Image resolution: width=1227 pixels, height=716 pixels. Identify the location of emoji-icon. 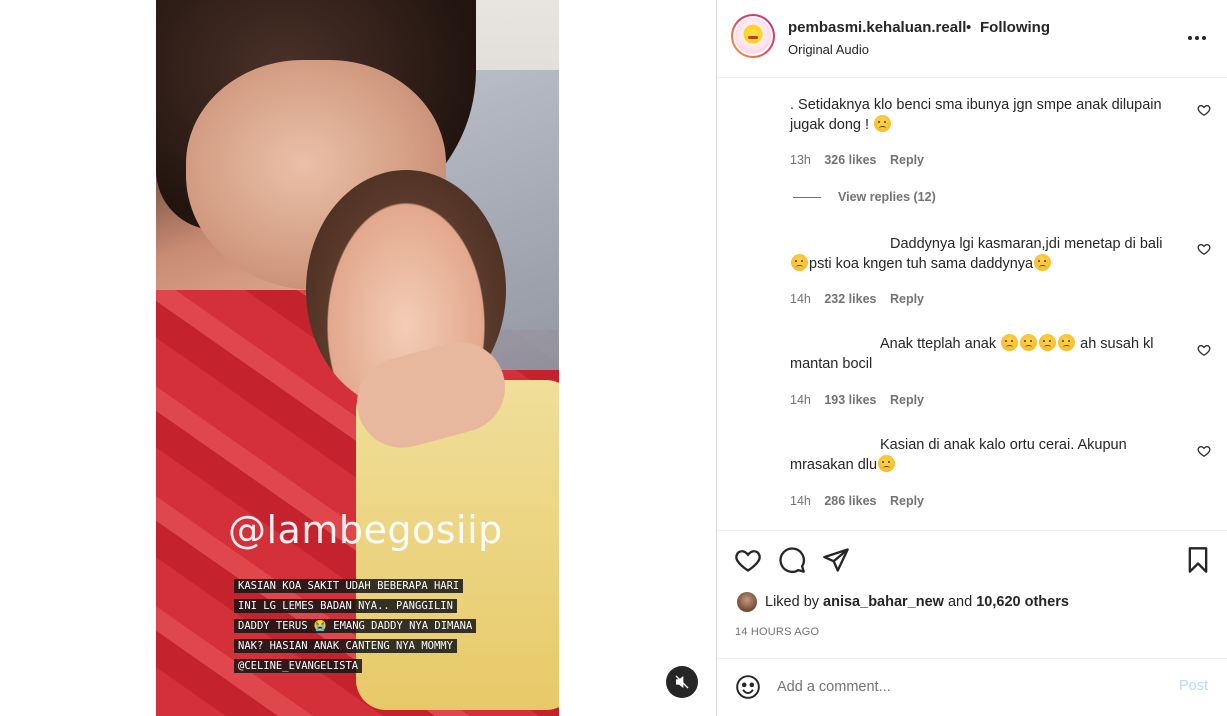
(748, 687).